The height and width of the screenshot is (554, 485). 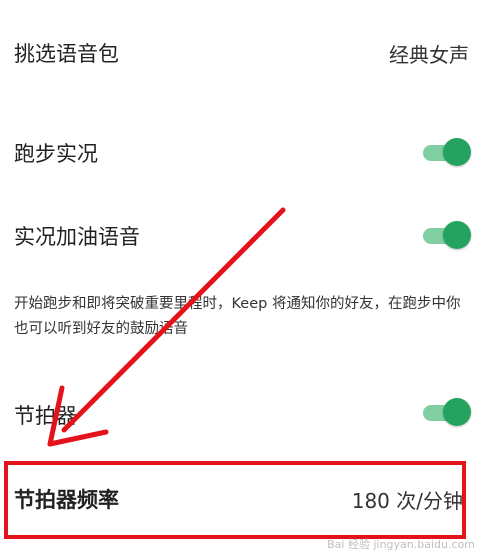 I want to click on metronome-label: 节拍器, so click(x=45, y=416).